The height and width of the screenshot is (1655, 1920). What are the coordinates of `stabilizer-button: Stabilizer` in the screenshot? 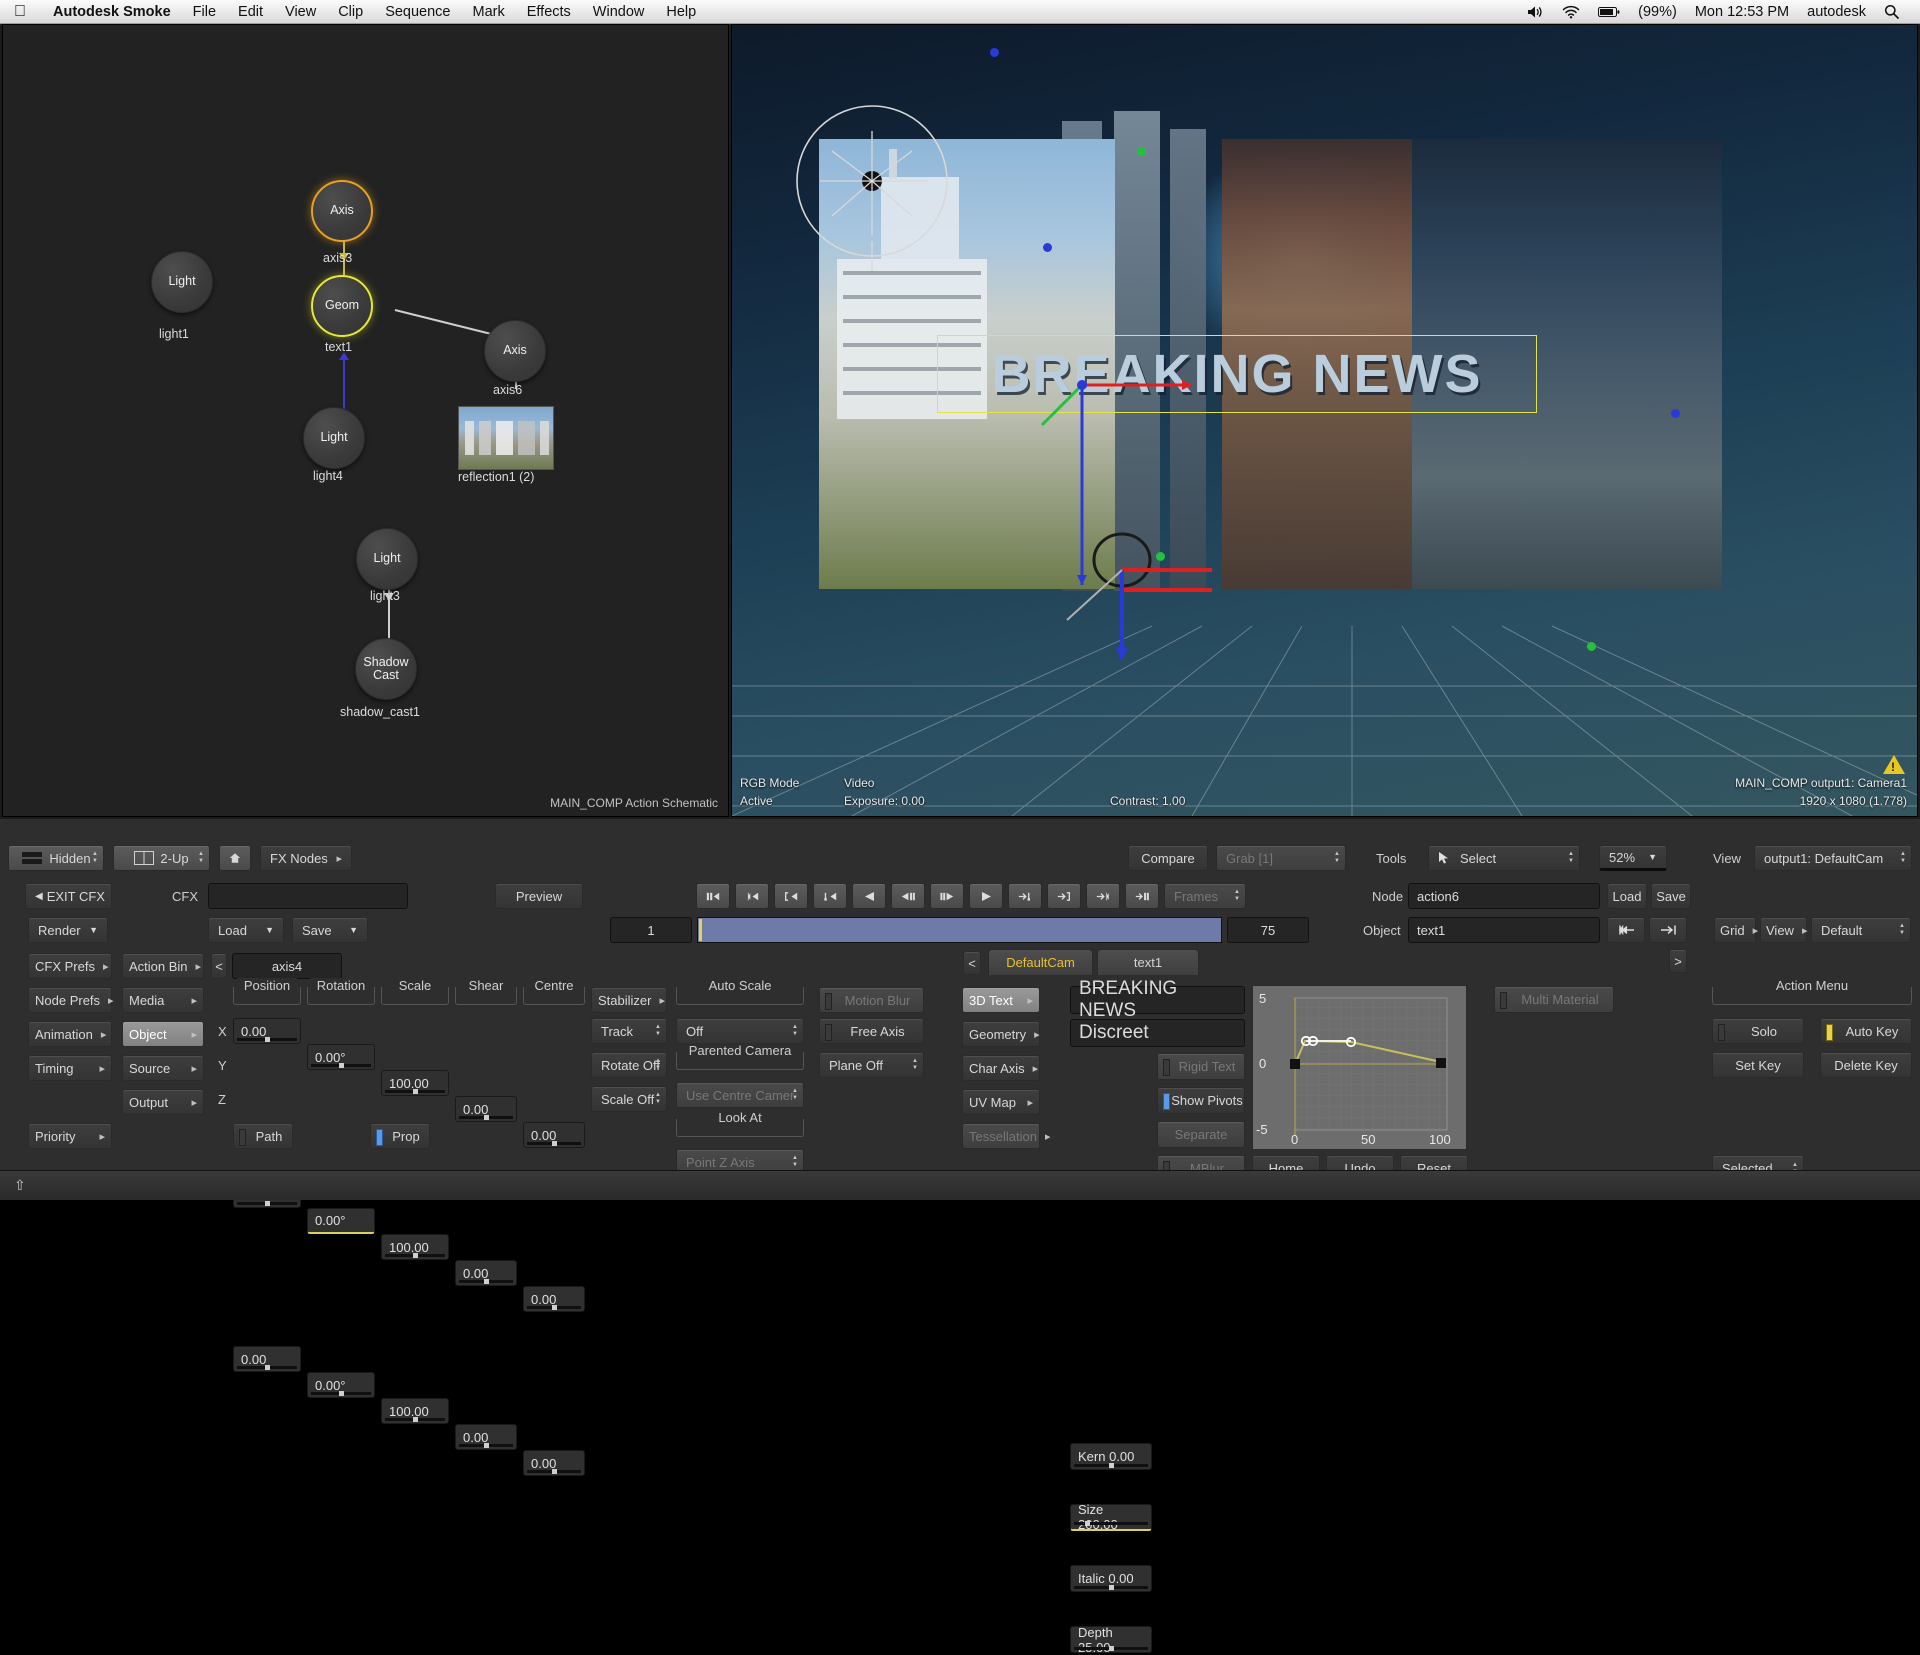 It's located at (629, 1000).